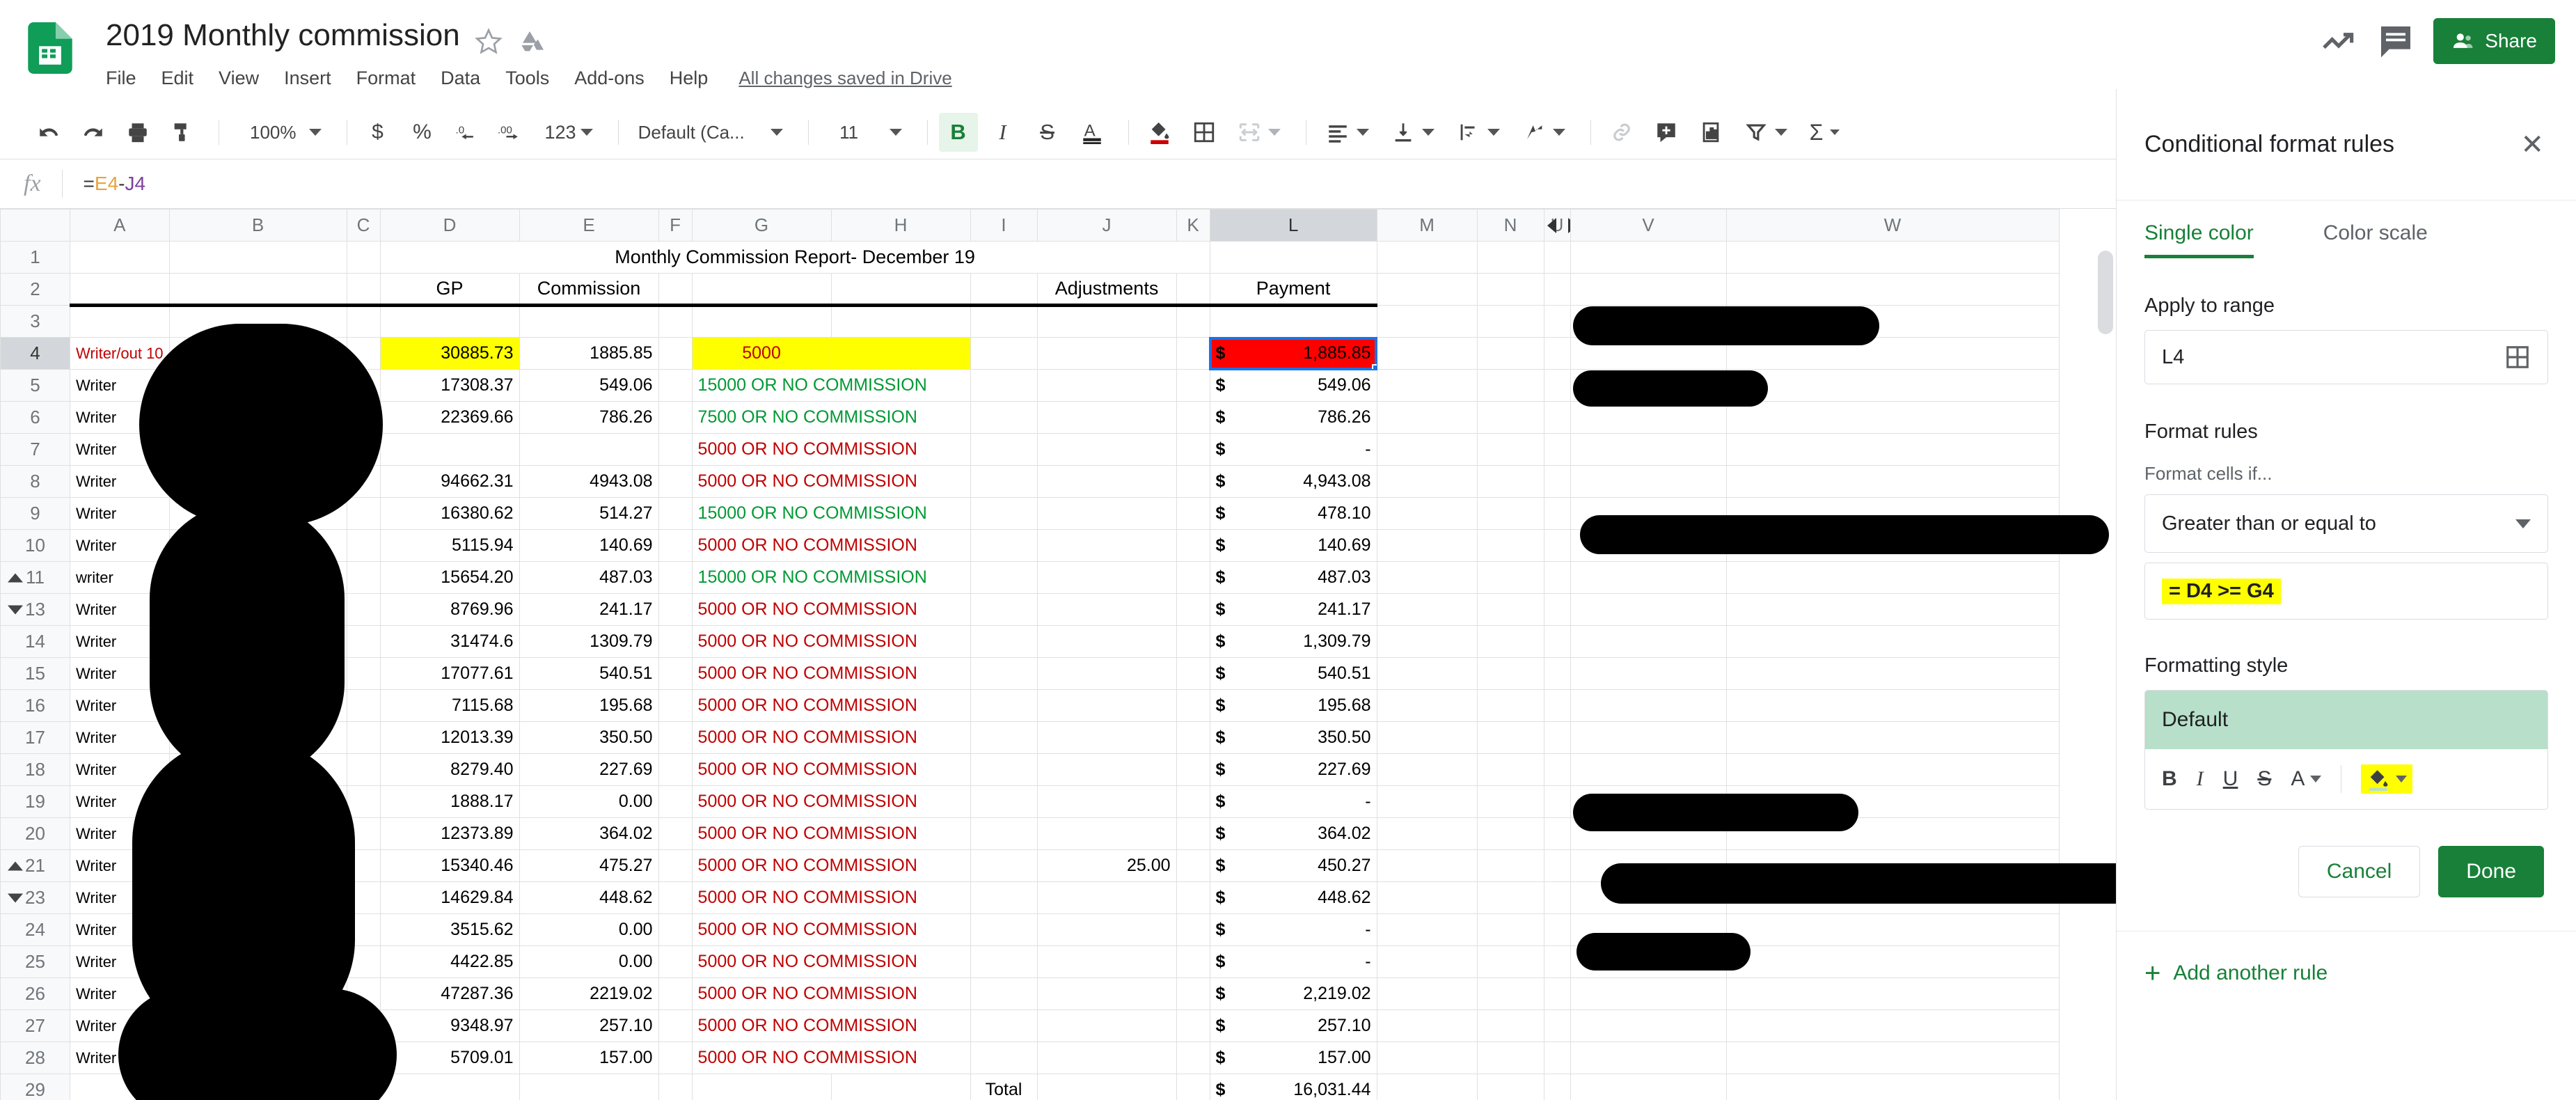 This screenshot has width=2576, height=1100. What do you see at coordinates (589, 513) in the screenshot?
I see `cell-commission: 514.27` at bounding box center [589, 513].